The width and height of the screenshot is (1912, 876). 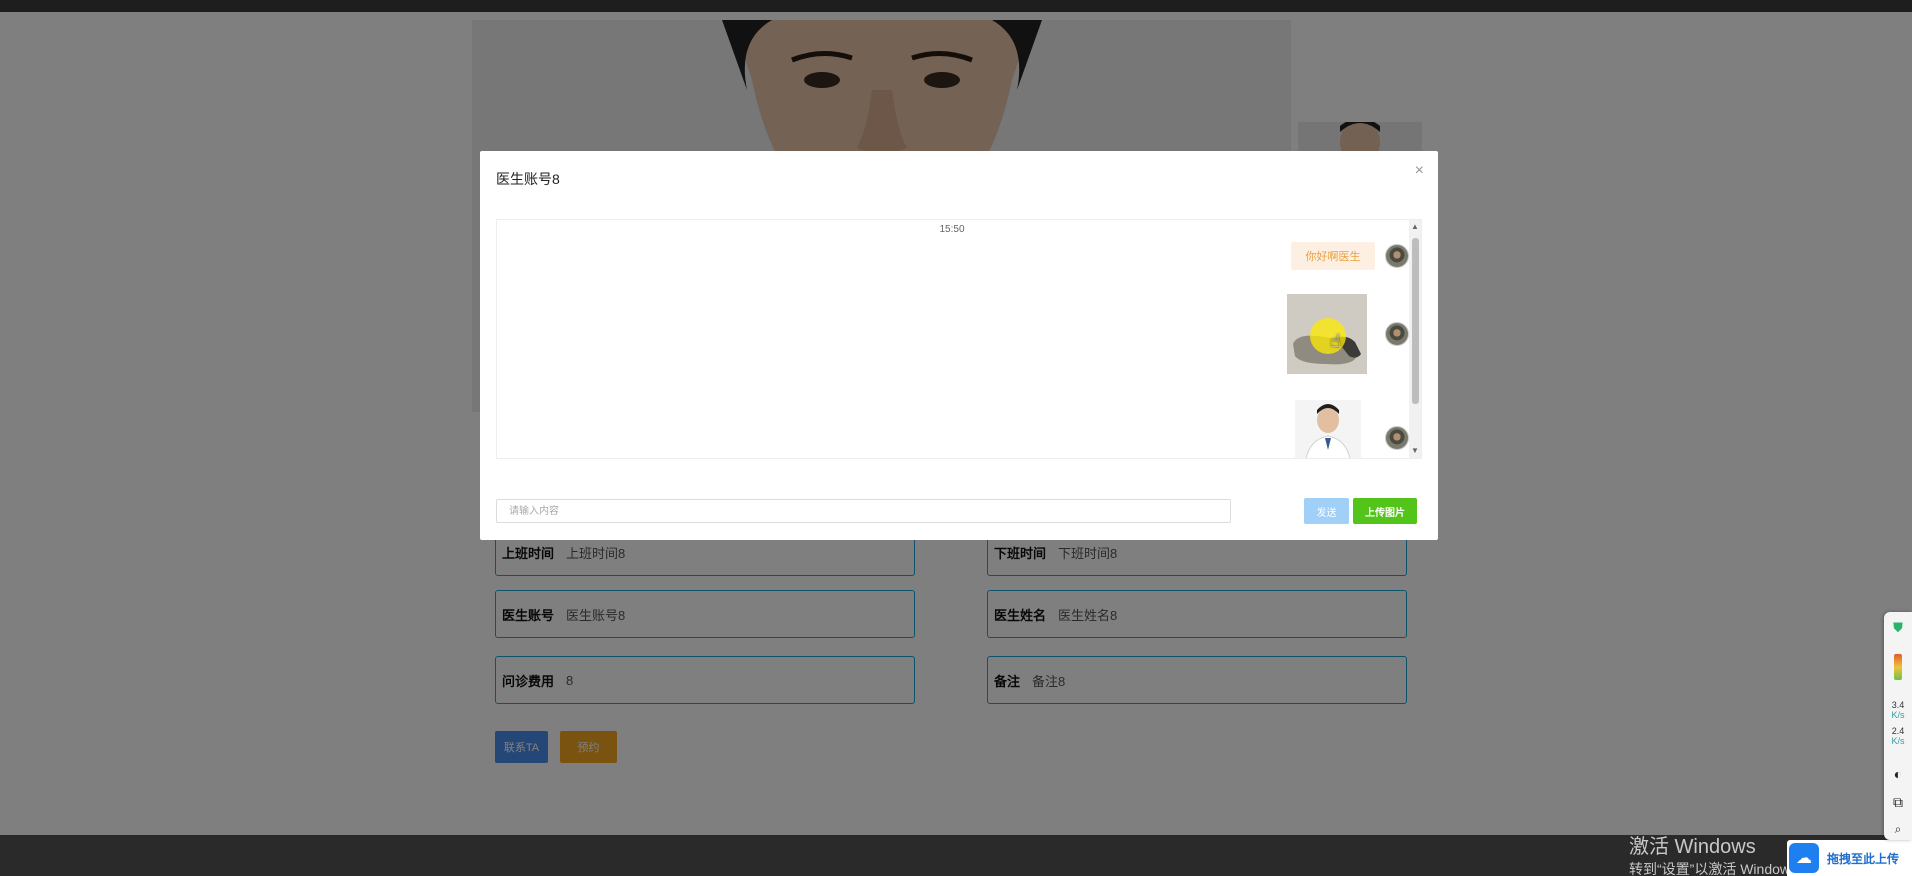 I want to click on windows-activation-watermark: 激活 Windows 转到“设置”以激活 Windows。, so click(x=1720, y=855).